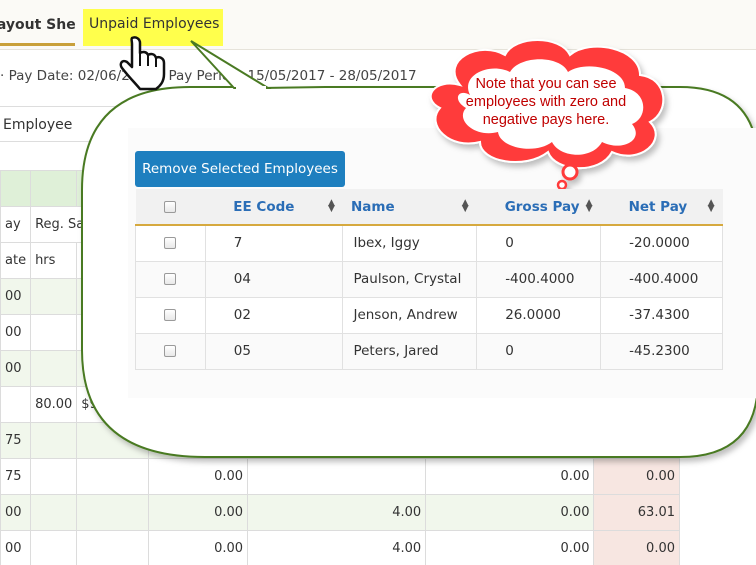 The height and width of the screenshot is (565, 756). What do you see at coordinates (274, 243) in the screenshot?
I see `ee-code-cell: 7` at bounding box center [274, 243].